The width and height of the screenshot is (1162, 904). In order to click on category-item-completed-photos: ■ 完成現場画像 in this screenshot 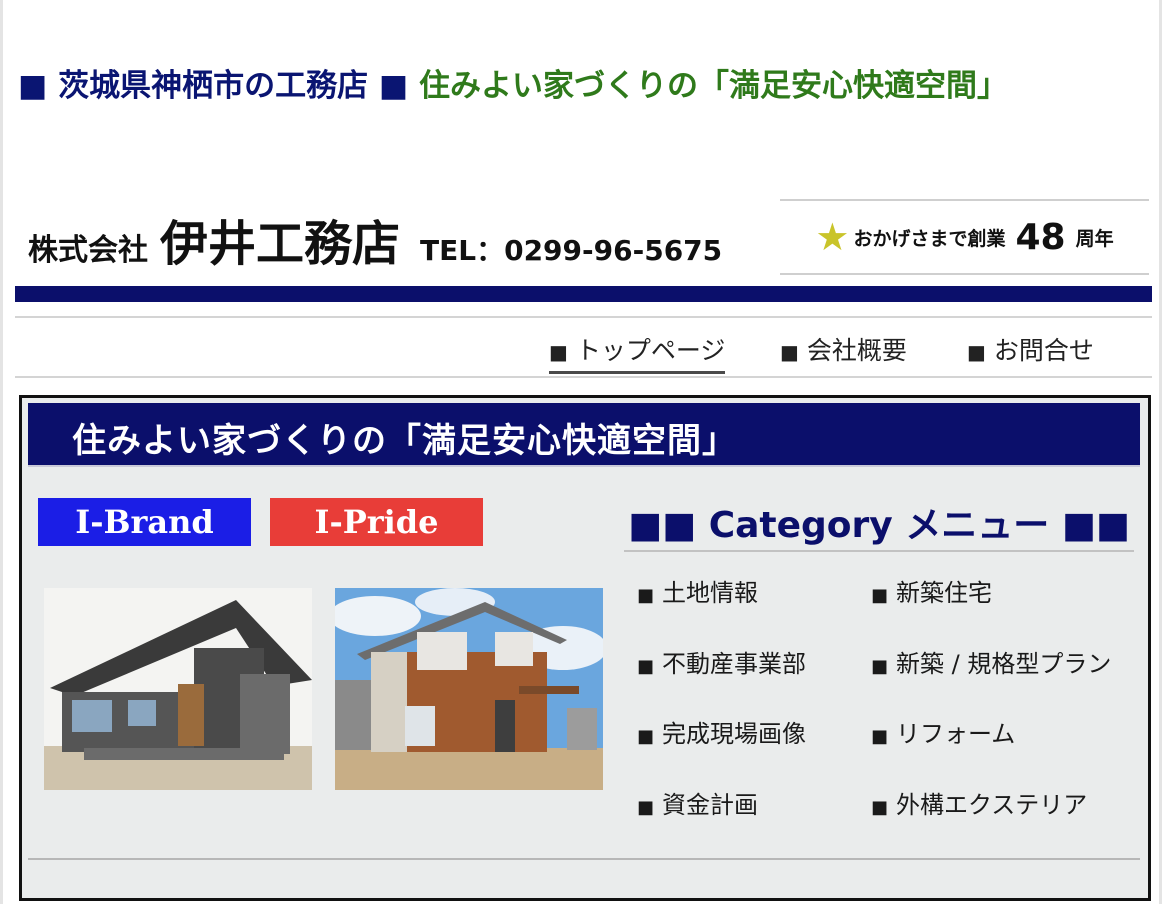, I will do `click(721, 731)`.